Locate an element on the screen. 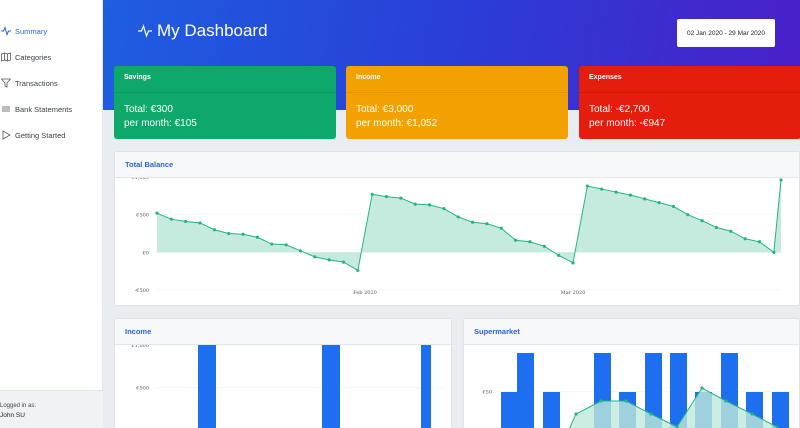 Image resolution: width=800 pixels, height=428 pixels. income-chart: €1,000 €500 is located at coordinates (288, 385).